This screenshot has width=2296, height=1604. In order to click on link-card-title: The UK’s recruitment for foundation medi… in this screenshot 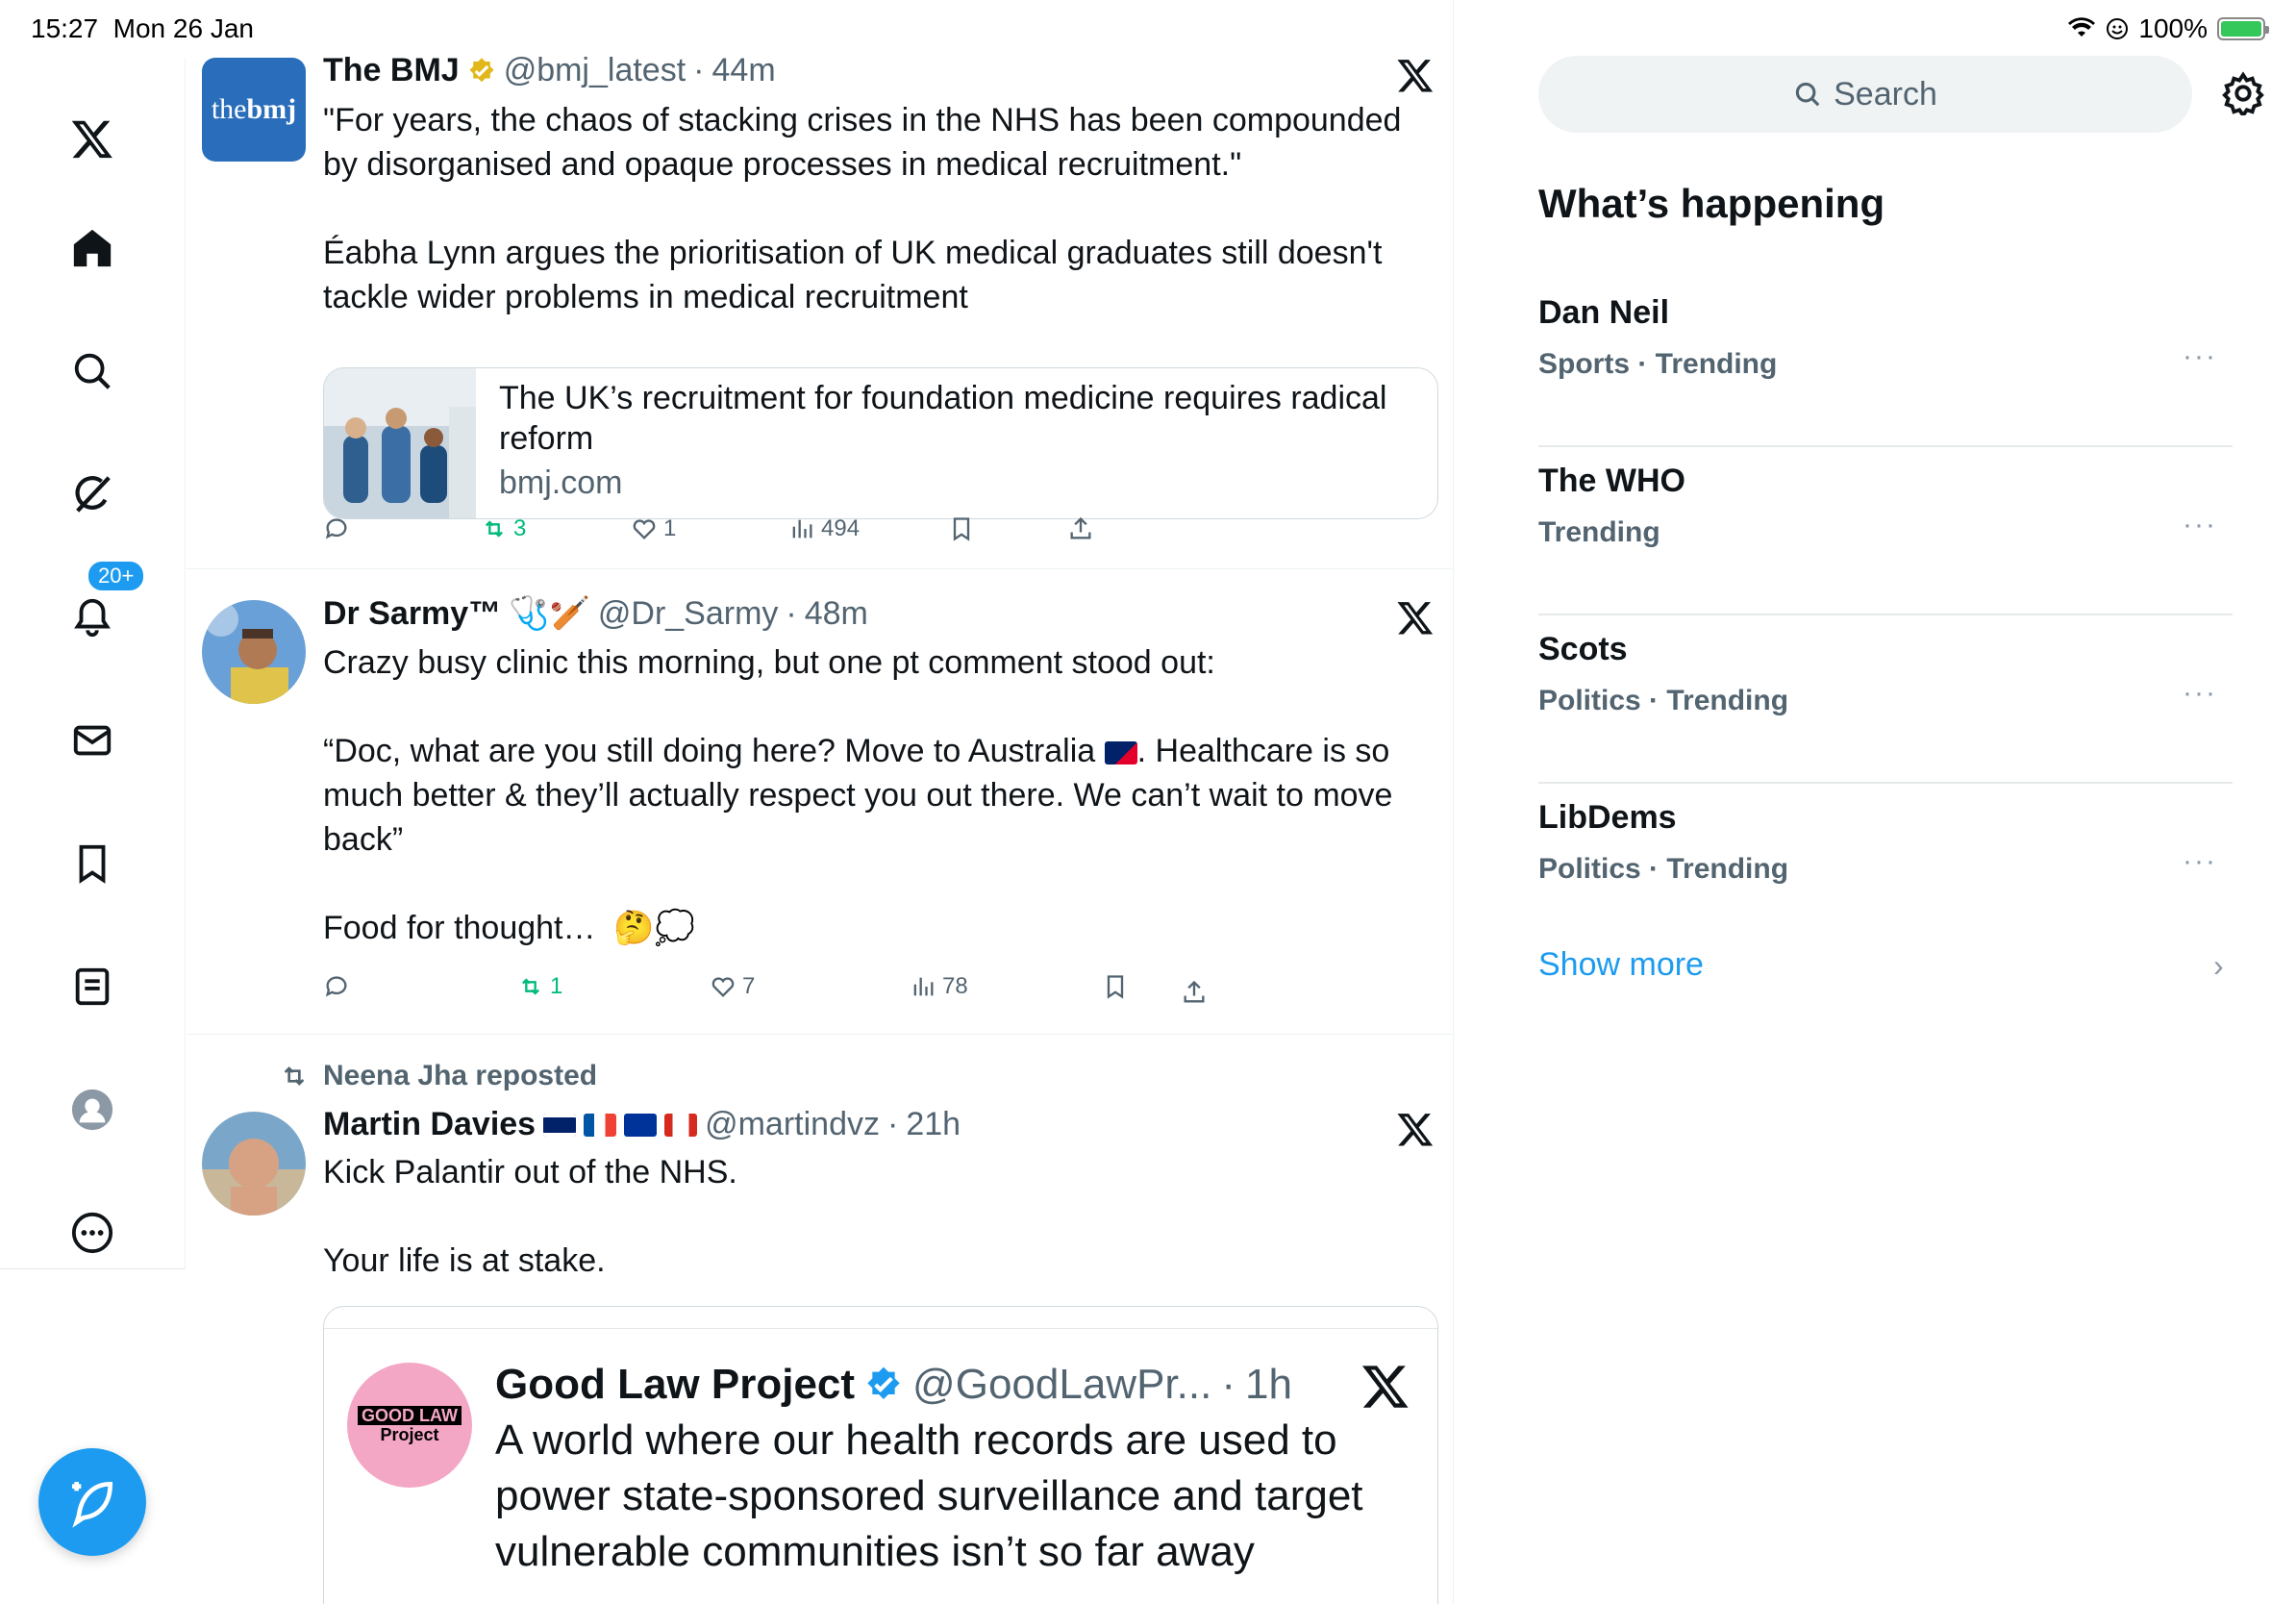, I will do `click(943, 418)`.